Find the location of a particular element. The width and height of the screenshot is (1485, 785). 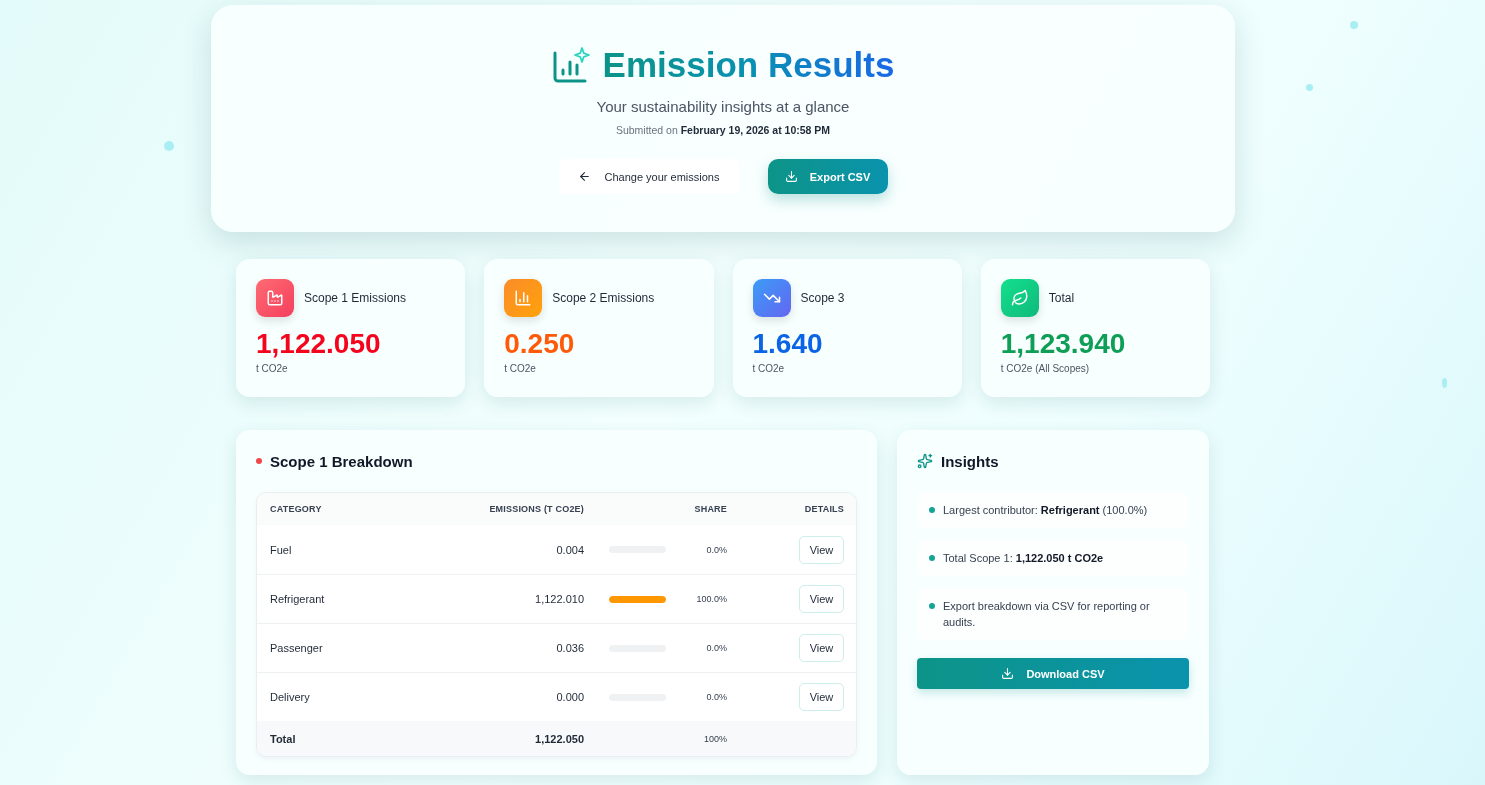

stat-label: Total is located at coordinates (1061, 298).